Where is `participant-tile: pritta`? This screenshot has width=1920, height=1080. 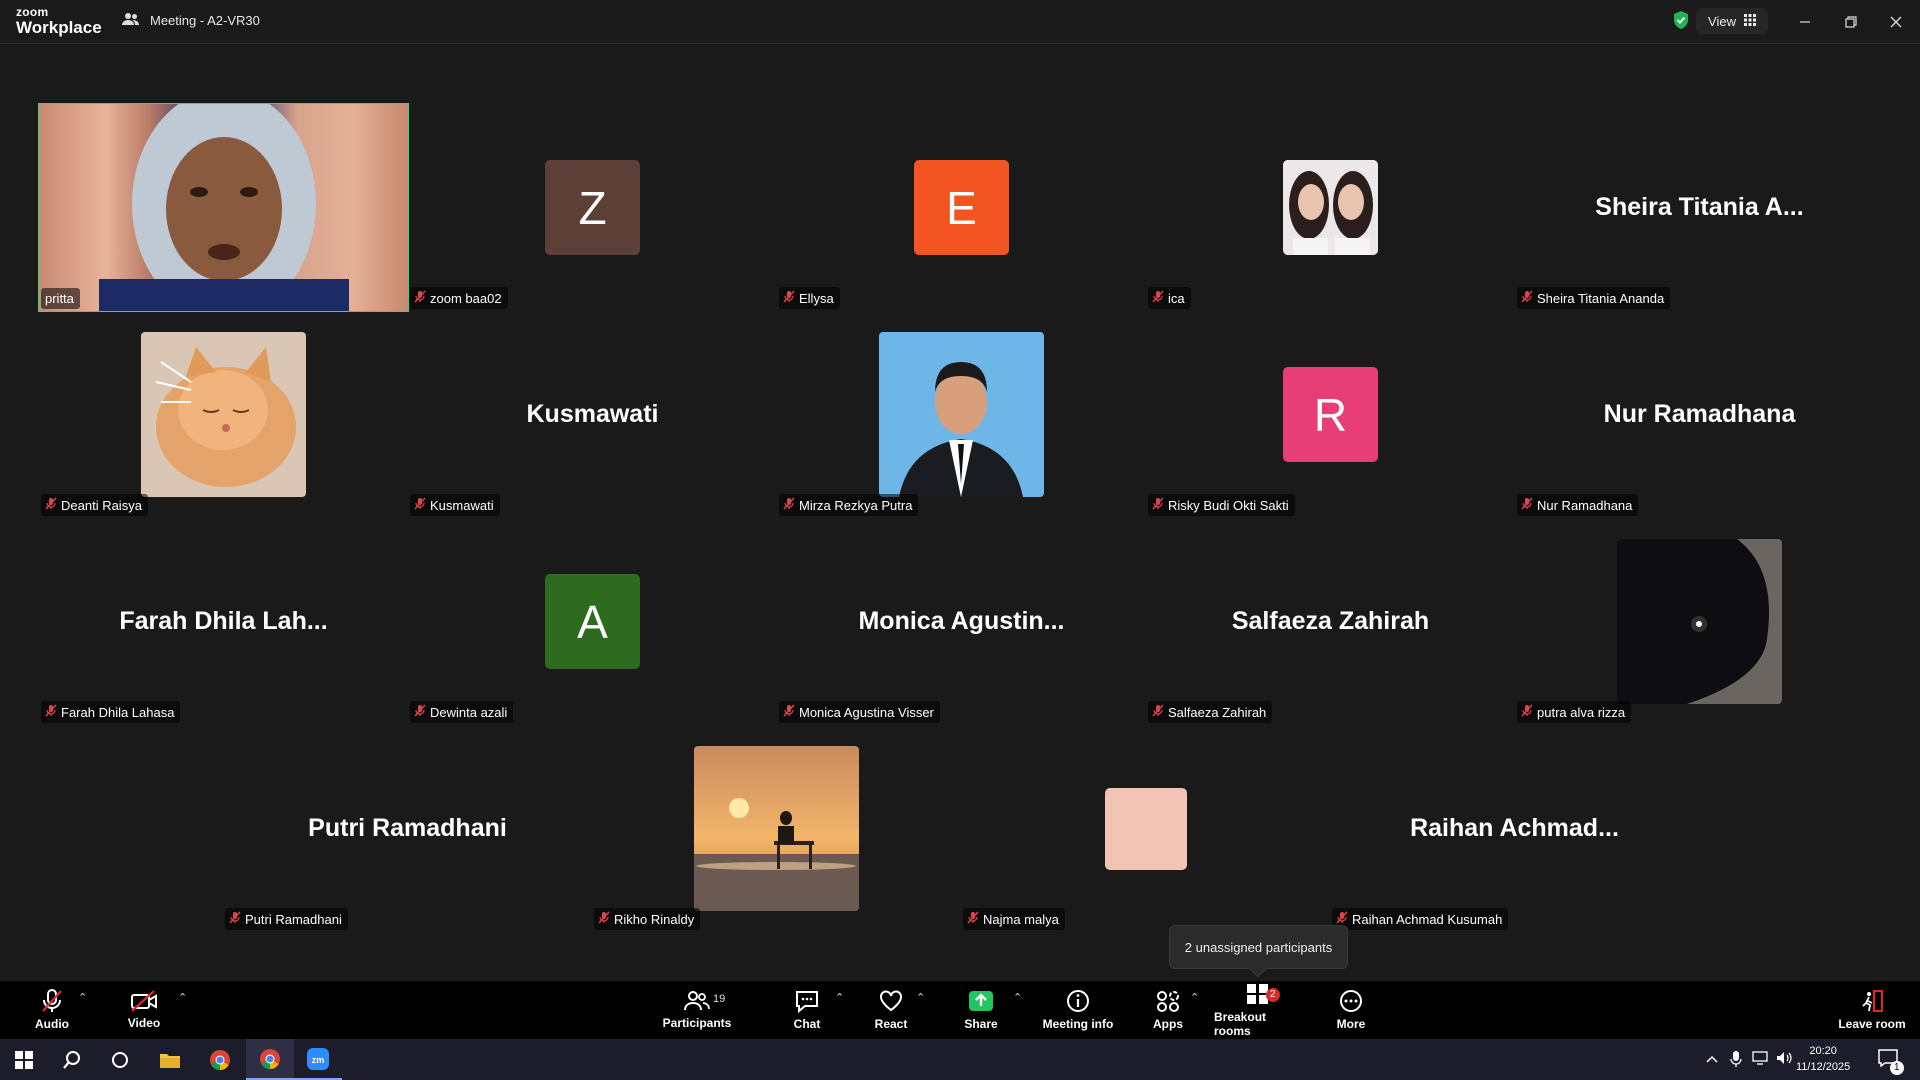
participant-tile: pritta is located at coordinates (223, 207).